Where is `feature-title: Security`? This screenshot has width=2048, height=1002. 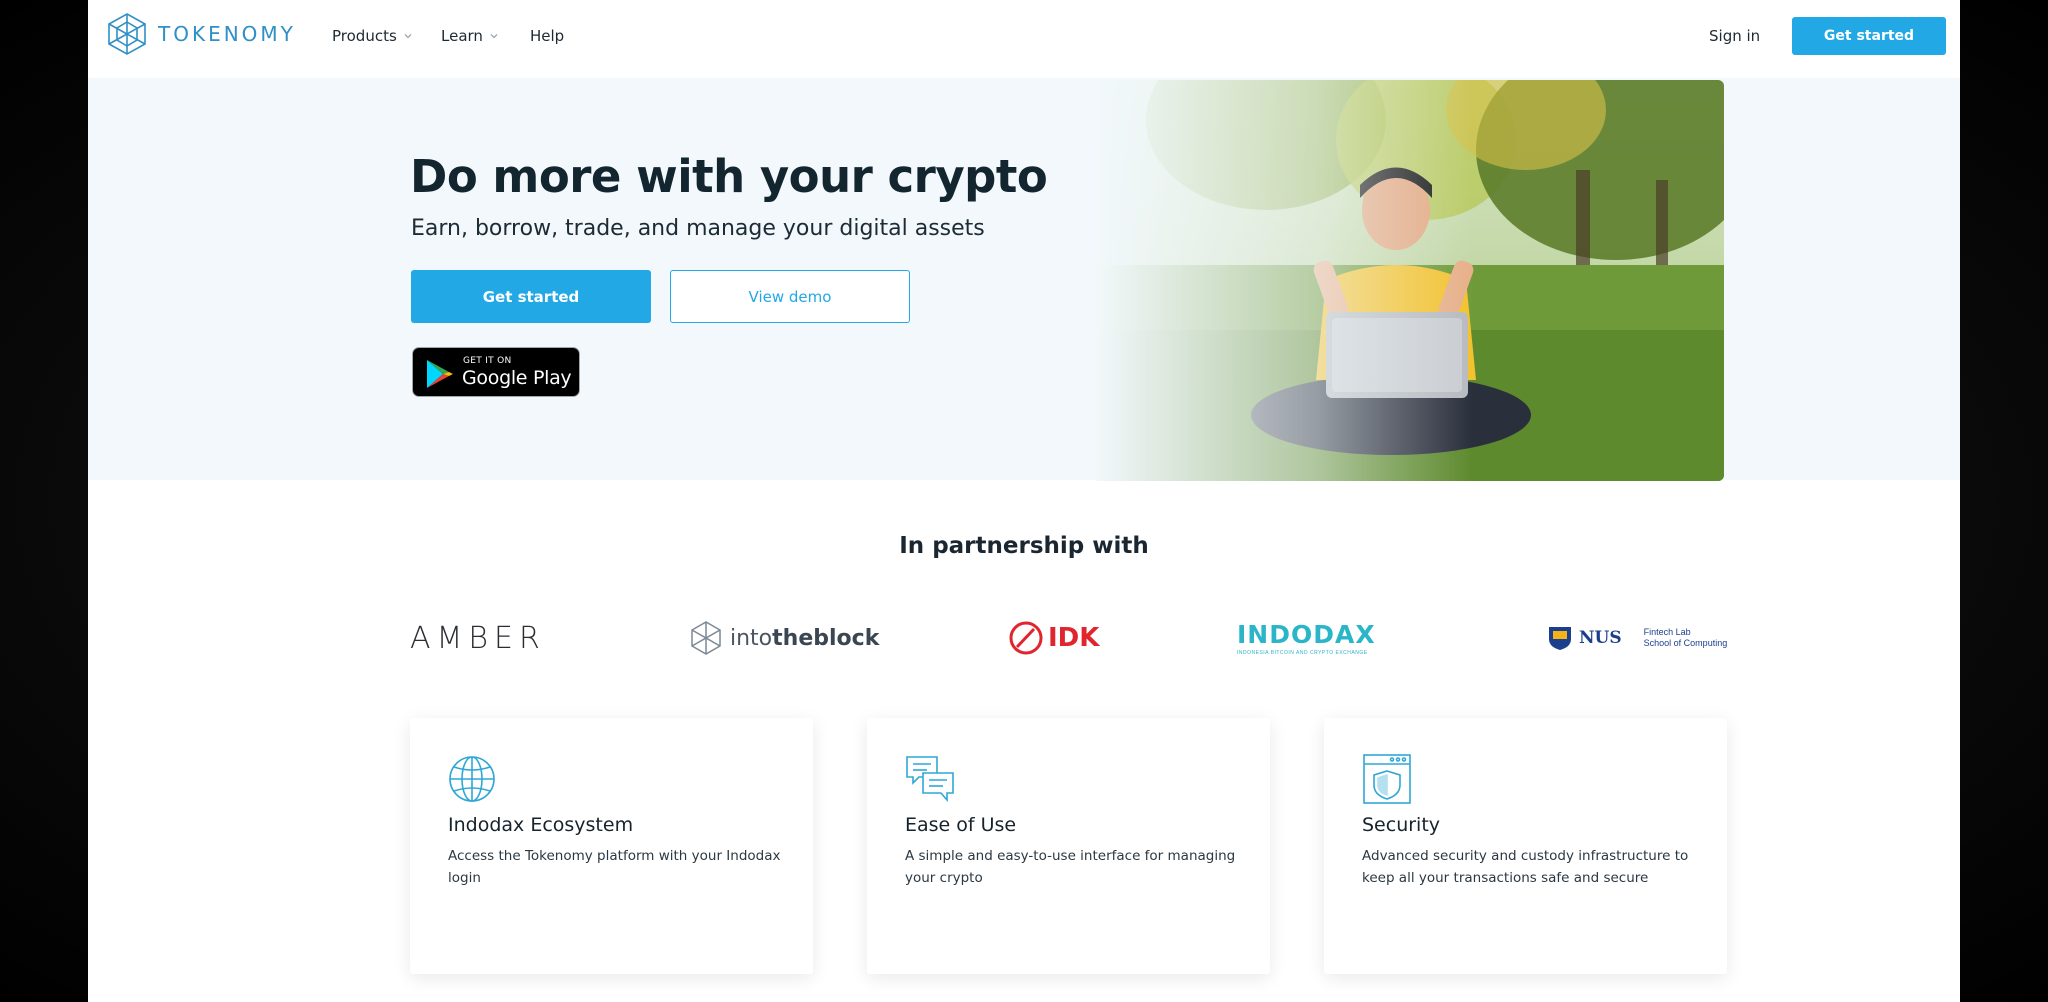
feature-title: Security is located at coordinates (1401, 825).